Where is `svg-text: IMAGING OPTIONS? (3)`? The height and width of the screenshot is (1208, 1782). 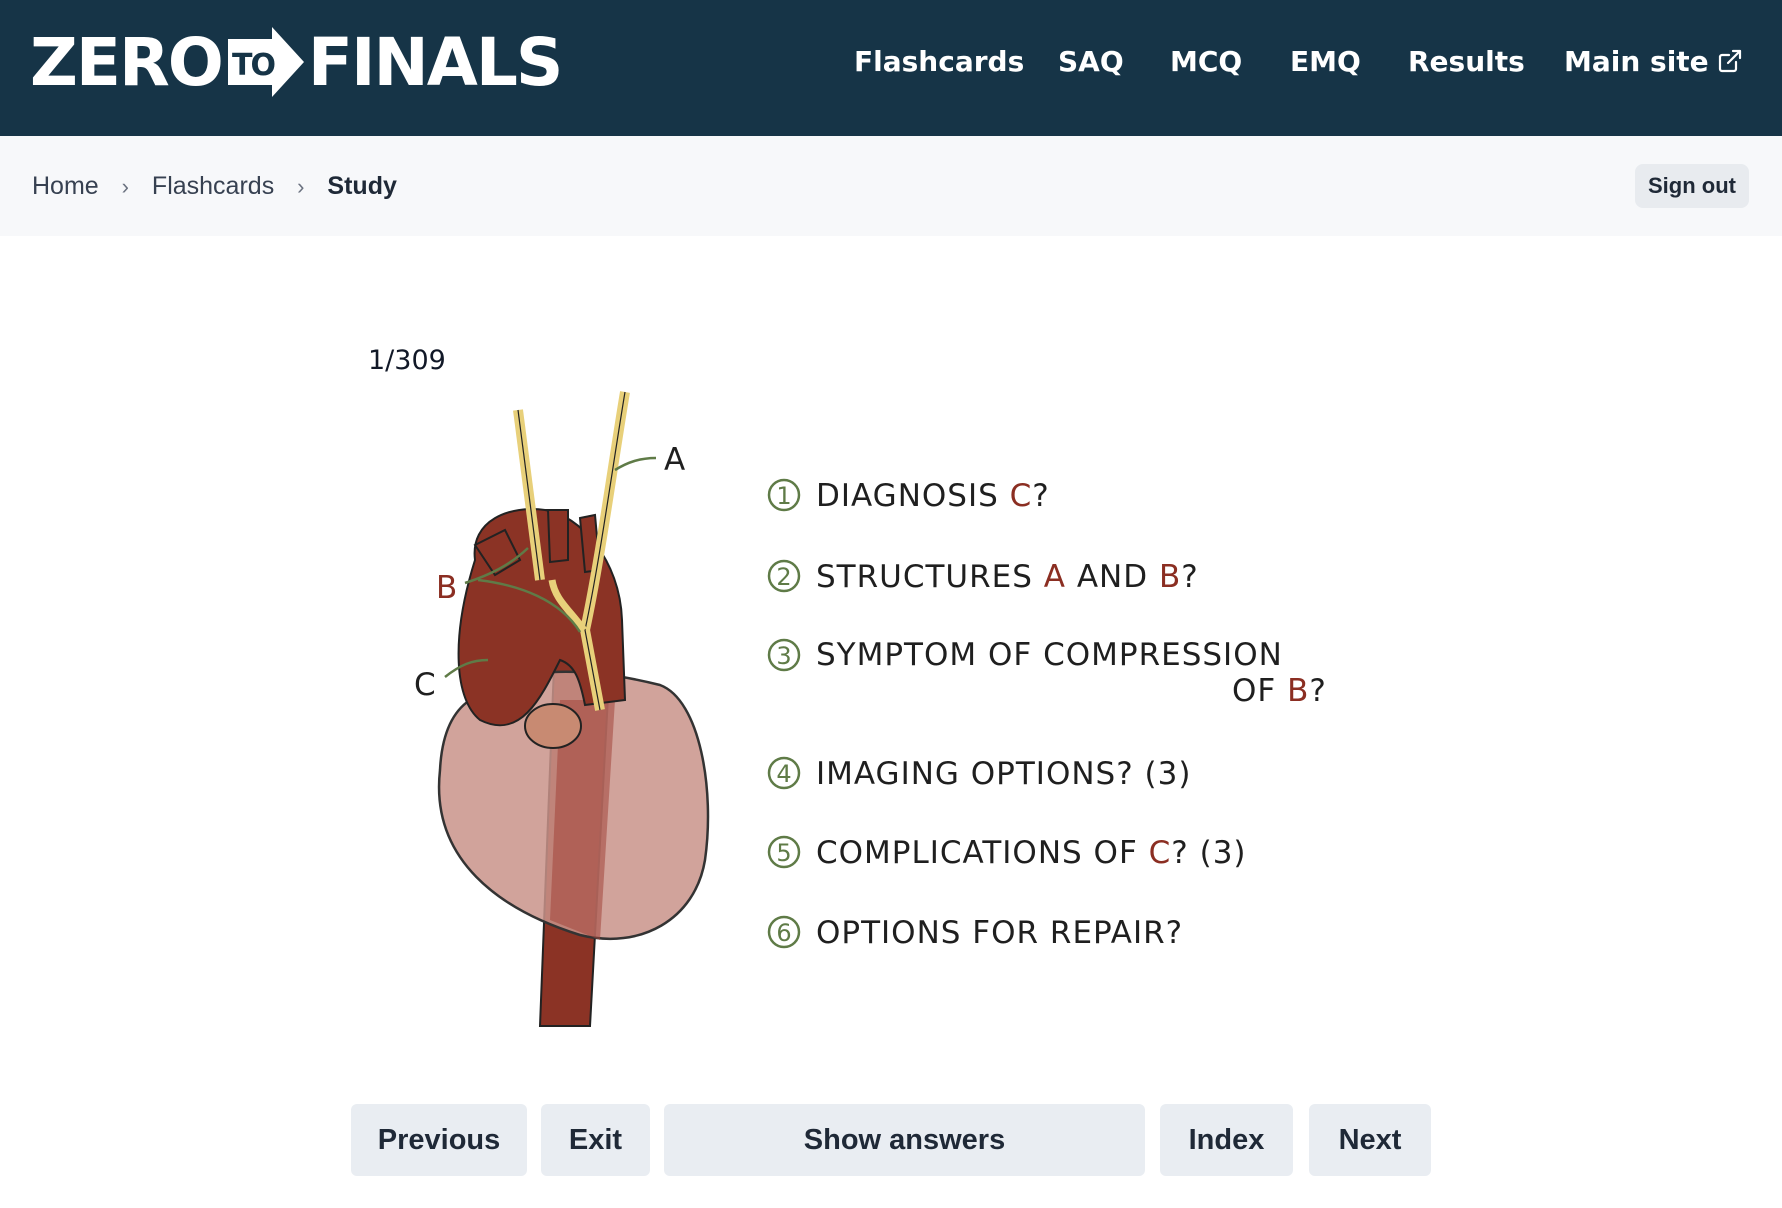
svg-text: IMAGING OPTIONS? (3) is located at coordinates (1003, 774).